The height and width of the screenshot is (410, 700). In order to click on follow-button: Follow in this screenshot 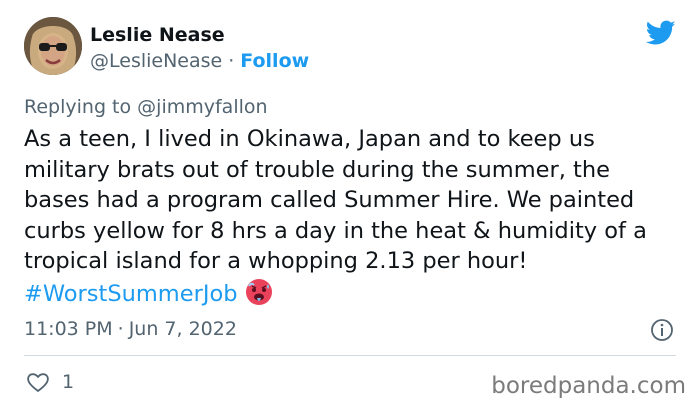, I will do `click(274, 61)`.